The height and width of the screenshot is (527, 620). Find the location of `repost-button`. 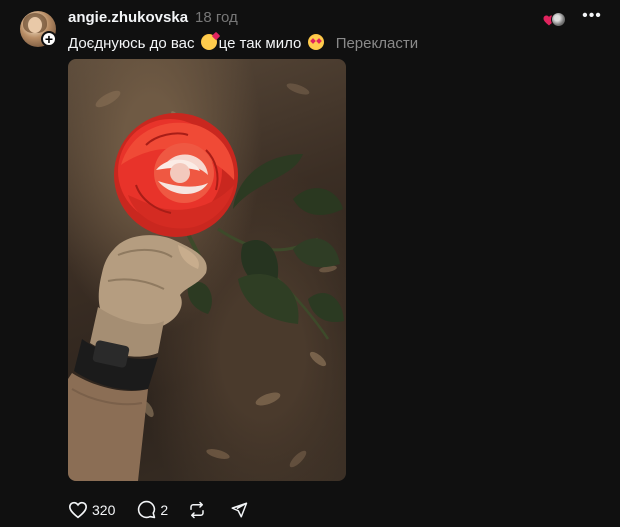

repost-button is located at coordinates (197, 510).